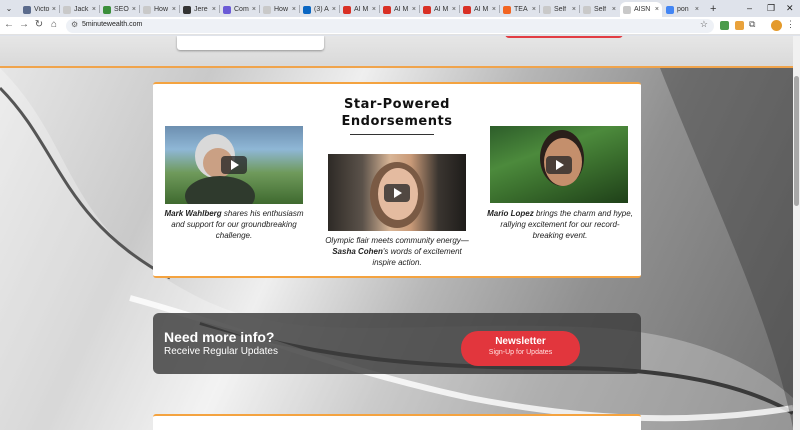 Image resolution: width=800 pixels, height=430 pixels. Describe the element at coordinates (520, 348) in the screenshot. I see `newsletter-button: Newsletter Sign-Up for Updates` at that location.